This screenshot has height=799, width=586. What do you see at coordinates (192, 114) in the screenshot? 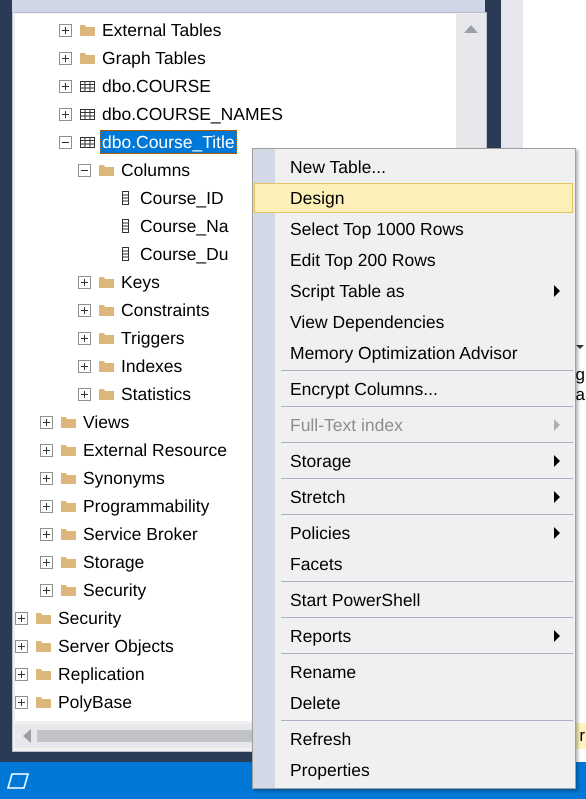
I see `tree-item: dbo.COURSE_NAMES` at bounding box center [192, 114].